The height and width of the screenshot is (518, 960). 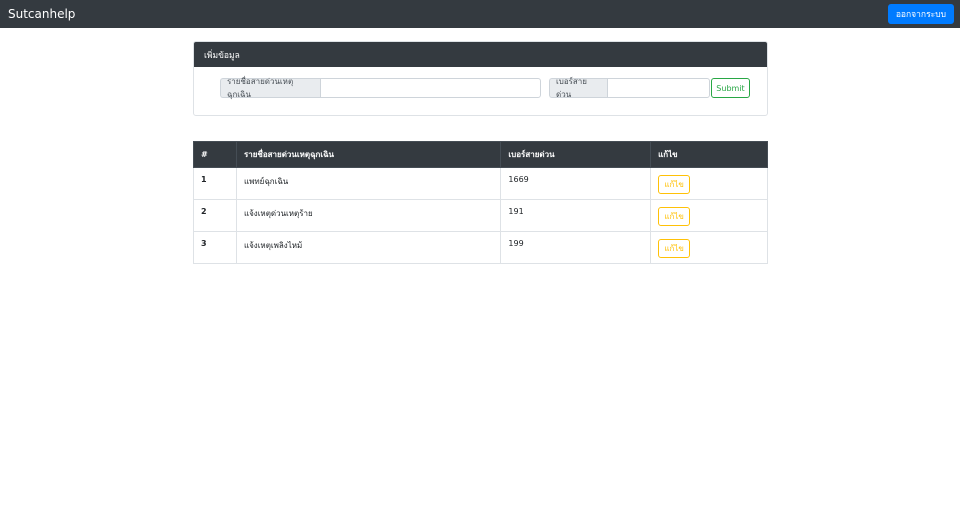 I want to click on brand-title: Sutcanhelp, so click(x=41, y=14).